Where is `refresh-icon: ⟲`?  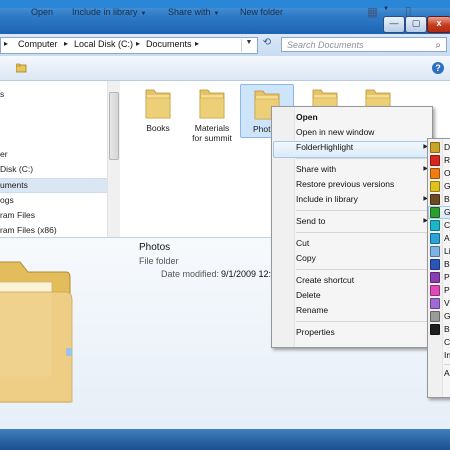 refresh-icon: ⟲ is located at coordinates (267, 44).